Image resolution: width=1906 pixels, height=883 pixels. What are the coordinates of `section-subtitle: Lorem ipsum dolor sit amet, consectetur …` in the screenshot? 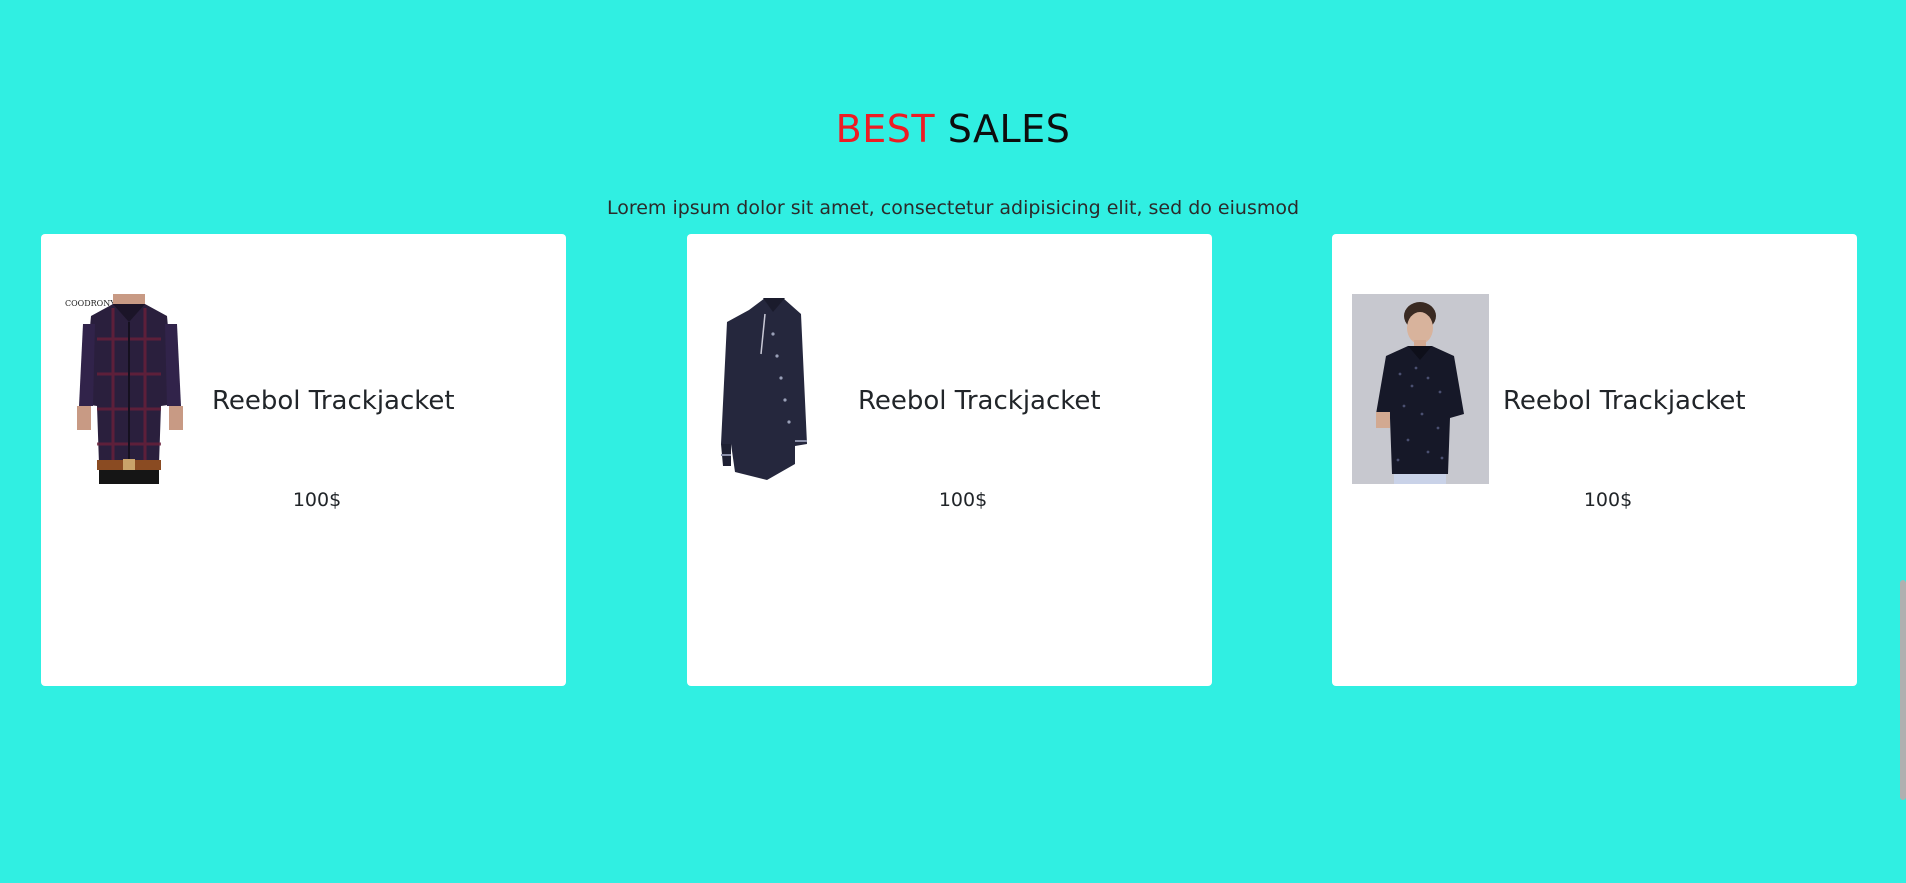 It's located at (953, 208).